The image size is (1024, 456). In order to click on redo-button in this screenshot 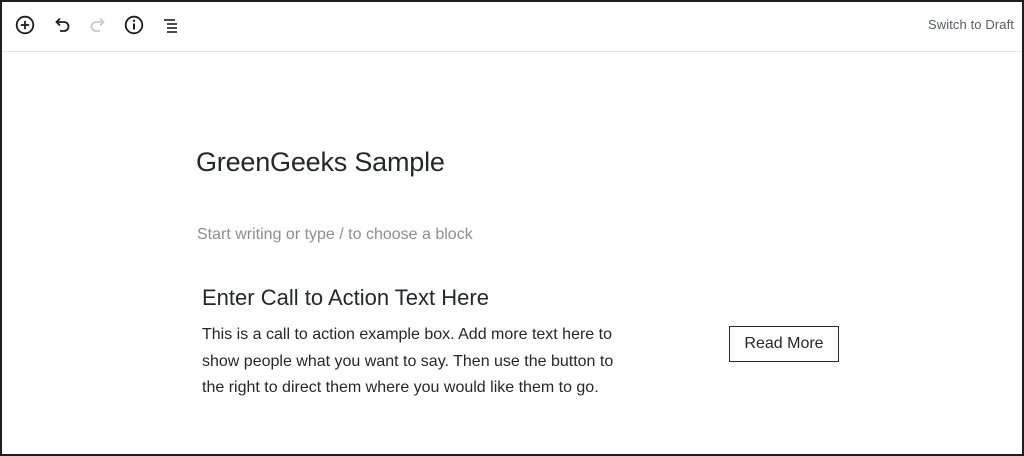, I will do `click(98, 25)`.